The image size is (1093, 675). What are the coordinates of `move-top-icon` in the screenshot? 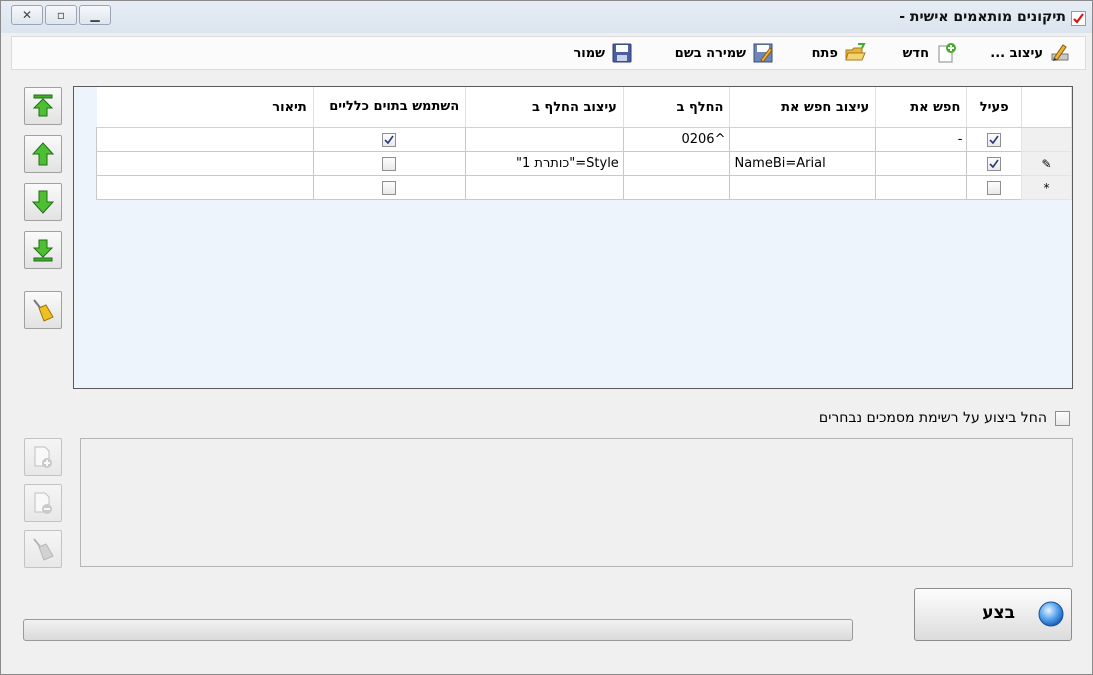 It's located at (43, 105).